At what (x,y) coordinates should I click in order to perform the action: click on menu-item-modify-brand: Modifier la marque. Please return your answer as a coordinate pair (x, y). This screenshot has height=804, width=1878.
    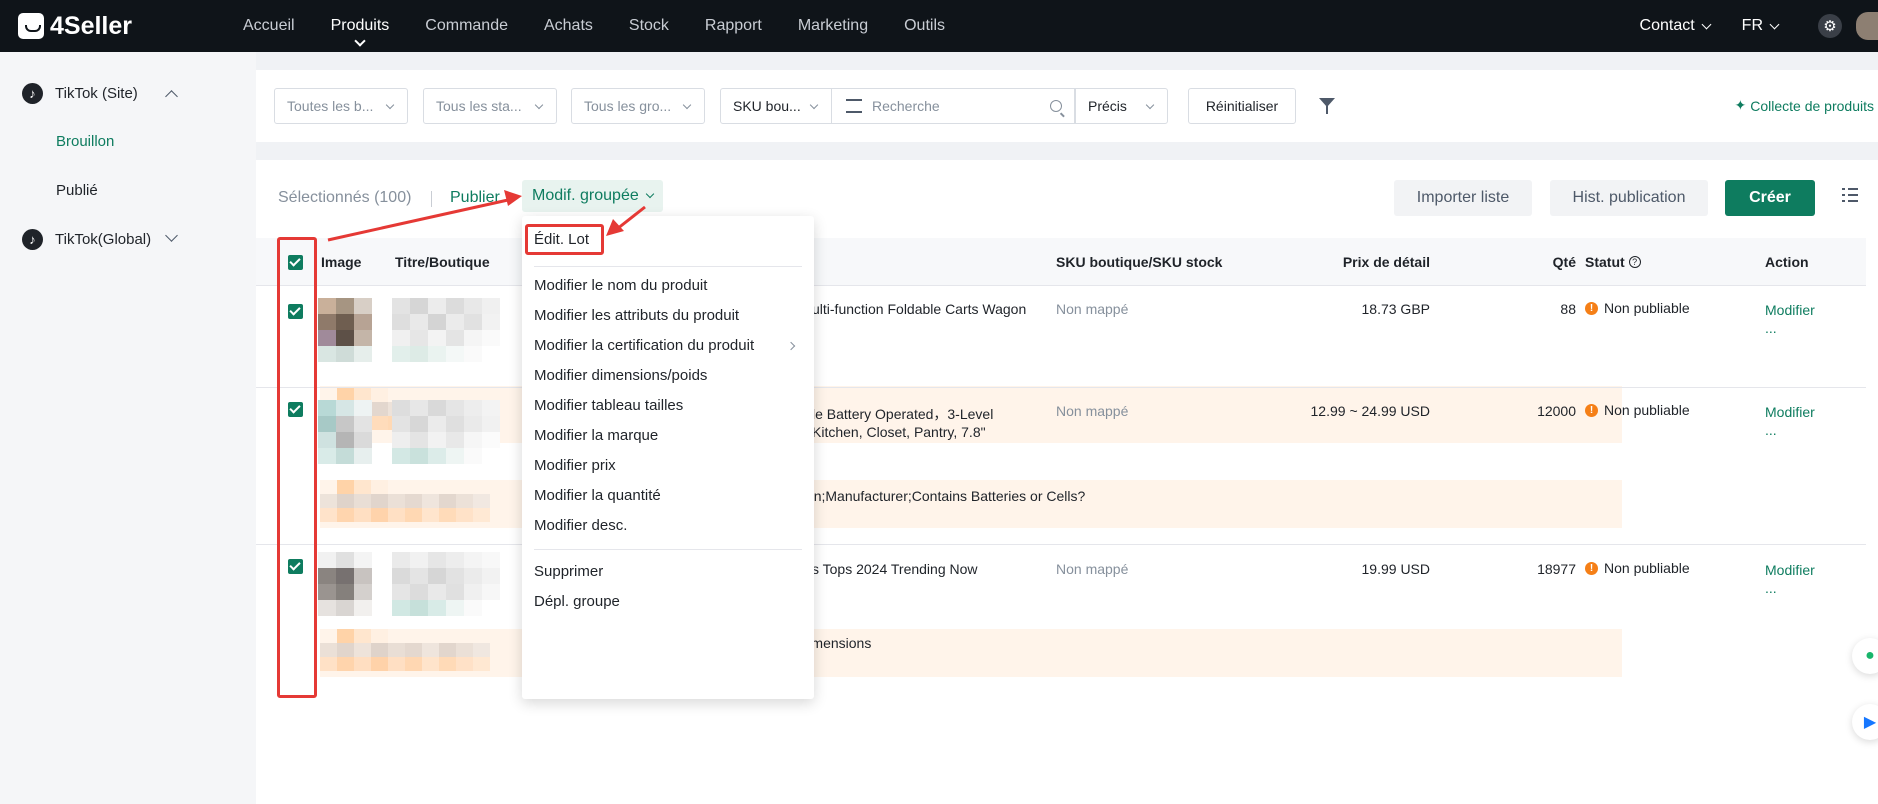
    Looking at the image, I should click on (596, 435).